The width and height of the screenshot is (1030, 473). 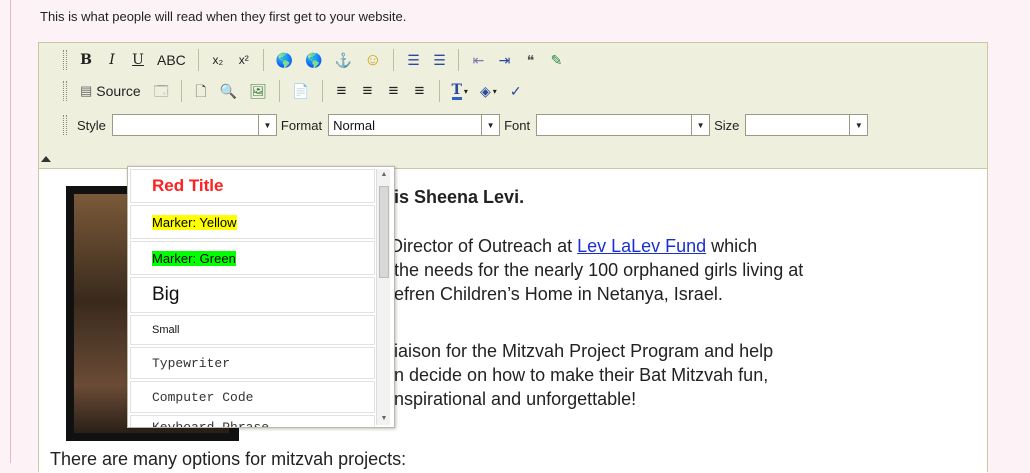 I want to click on superscript-button: x², so click(x=244, y=60).